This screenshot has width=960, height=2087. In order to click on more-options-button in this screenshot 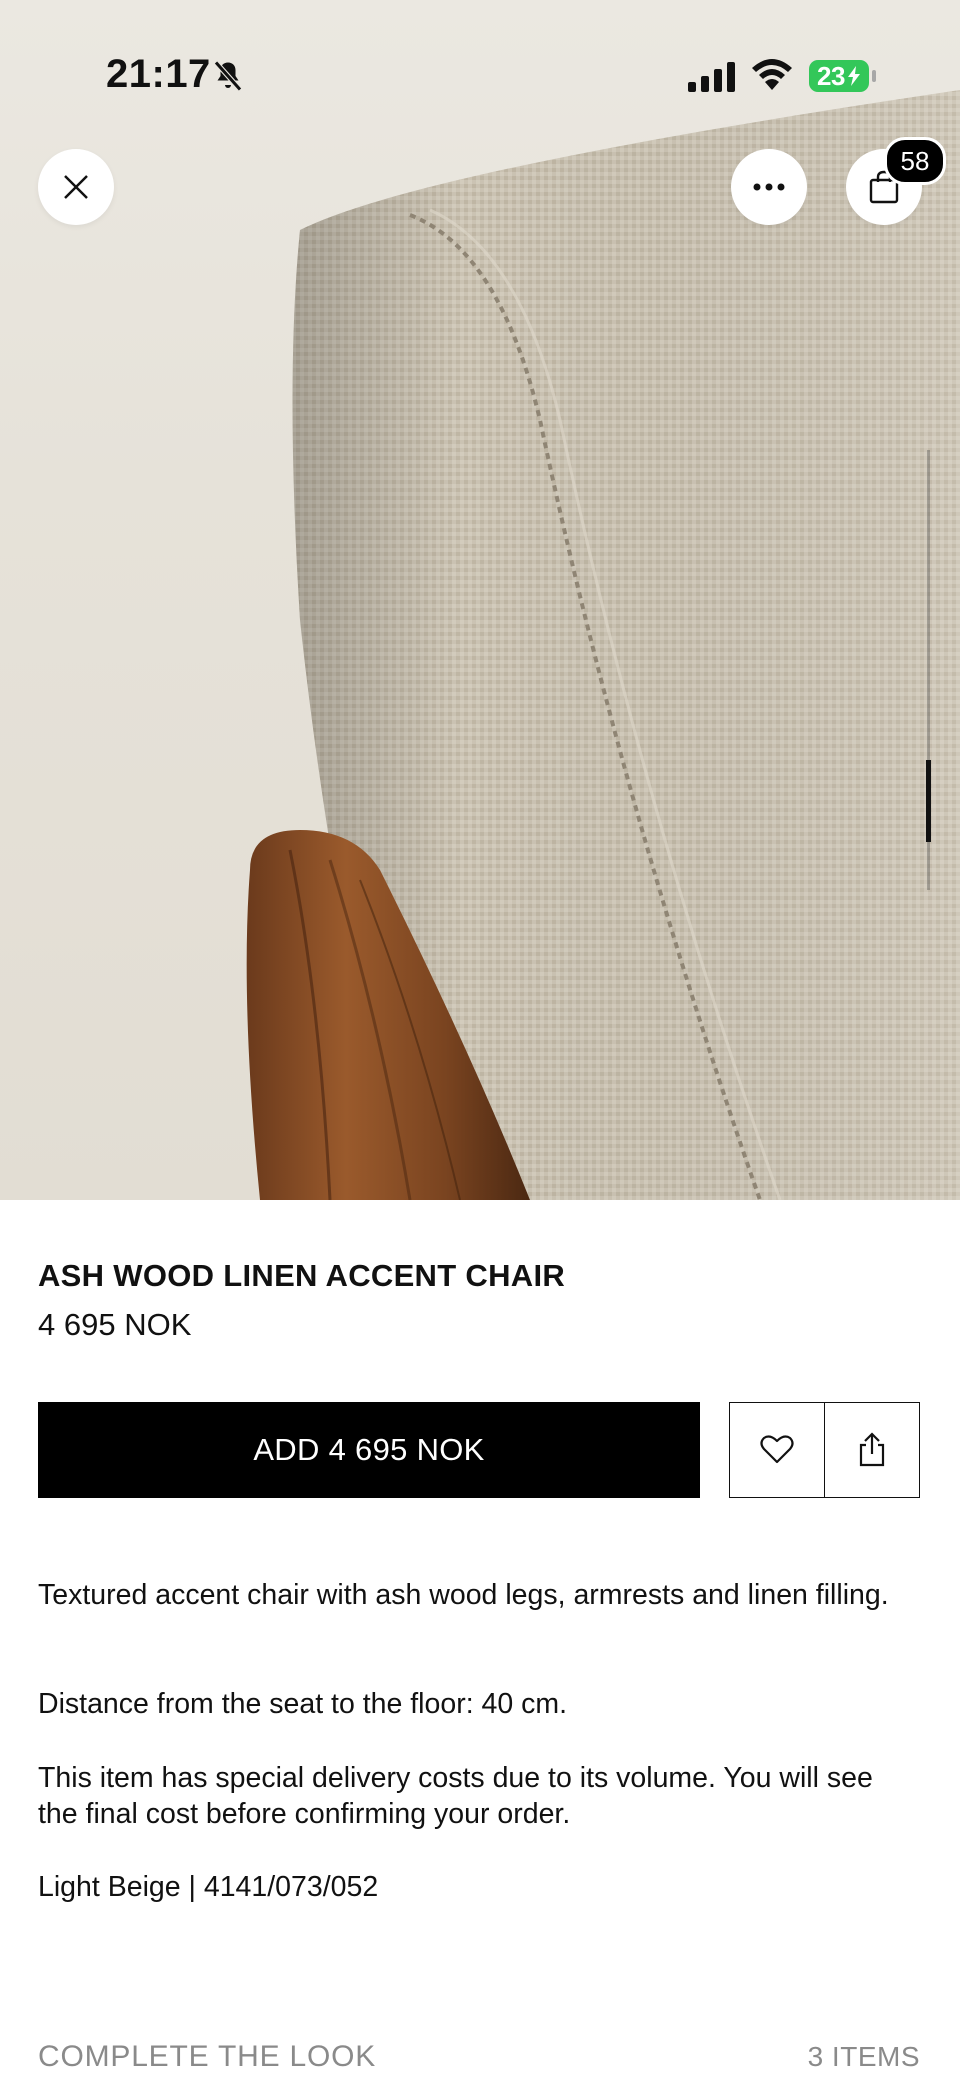, I will do `click(769, 187)`.